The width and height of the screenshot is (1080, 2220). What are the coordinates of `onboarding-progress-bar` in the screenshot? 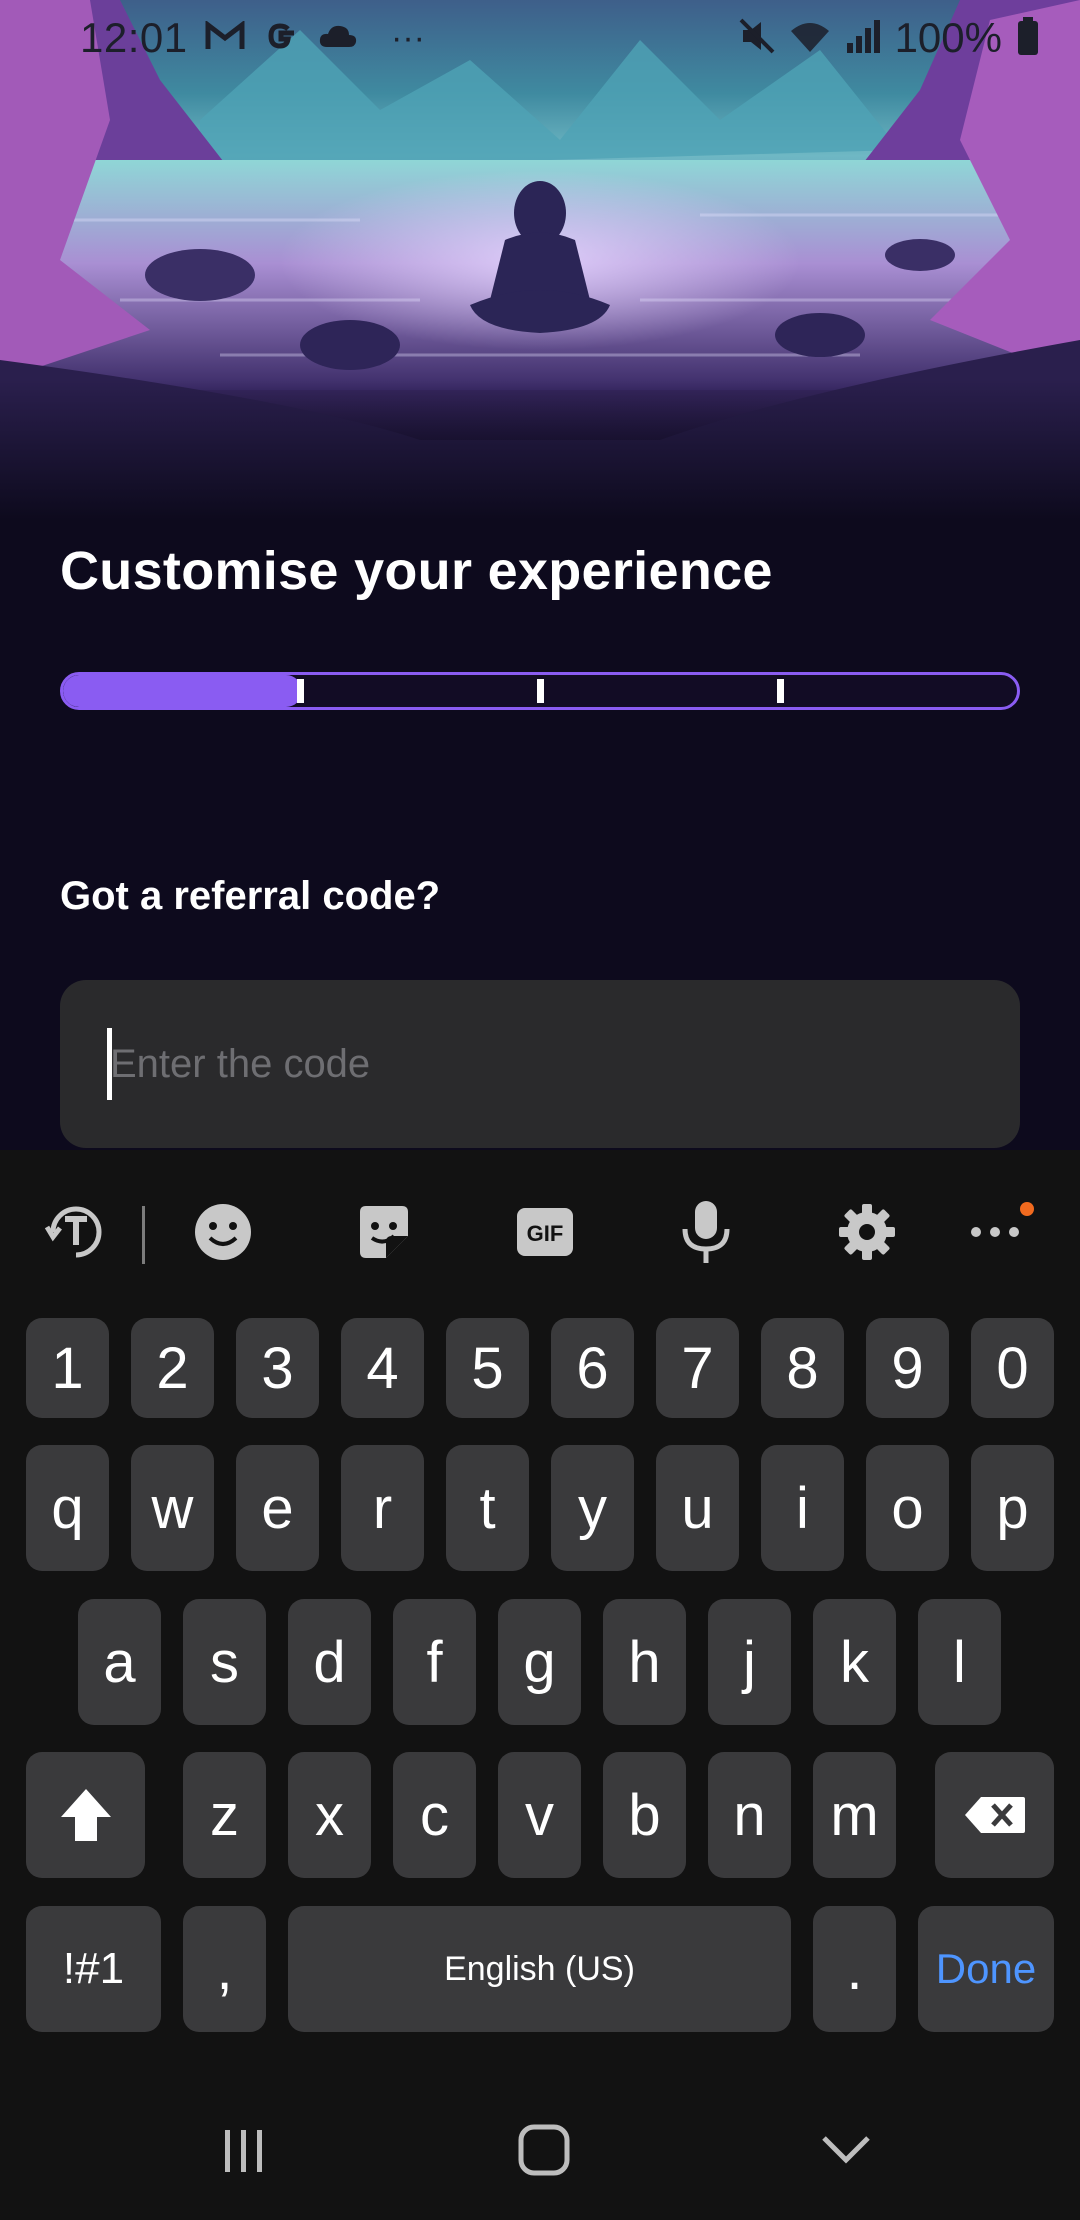 It's located at (540, 691).